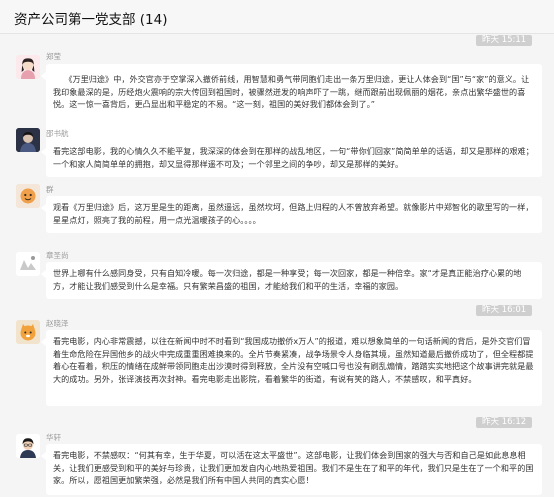  Describe the element at coordinates (504, 40) in the screenshot. I see `message-timestamp: 昨天 15:11` at that location.